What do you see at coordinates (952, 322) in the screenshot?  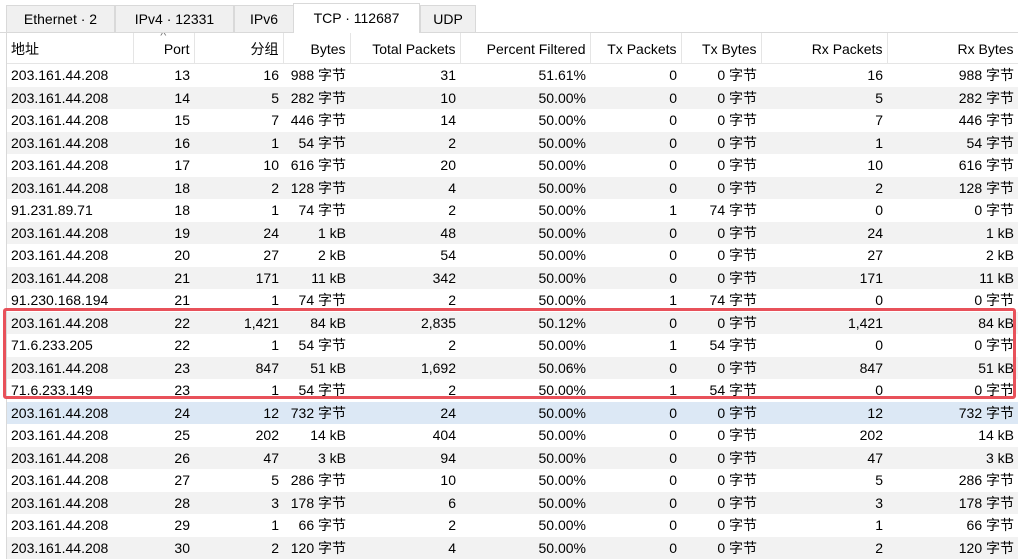 I see `cell-rx-bytes: 84 kB` at bounding box center [952, 322].